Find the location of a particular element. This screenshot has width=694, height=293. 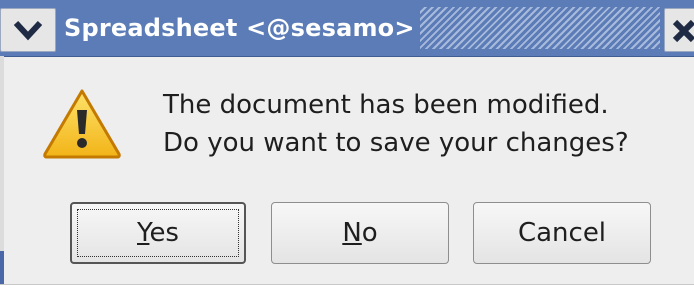

no-button: No is located at coordinates (360, 233).